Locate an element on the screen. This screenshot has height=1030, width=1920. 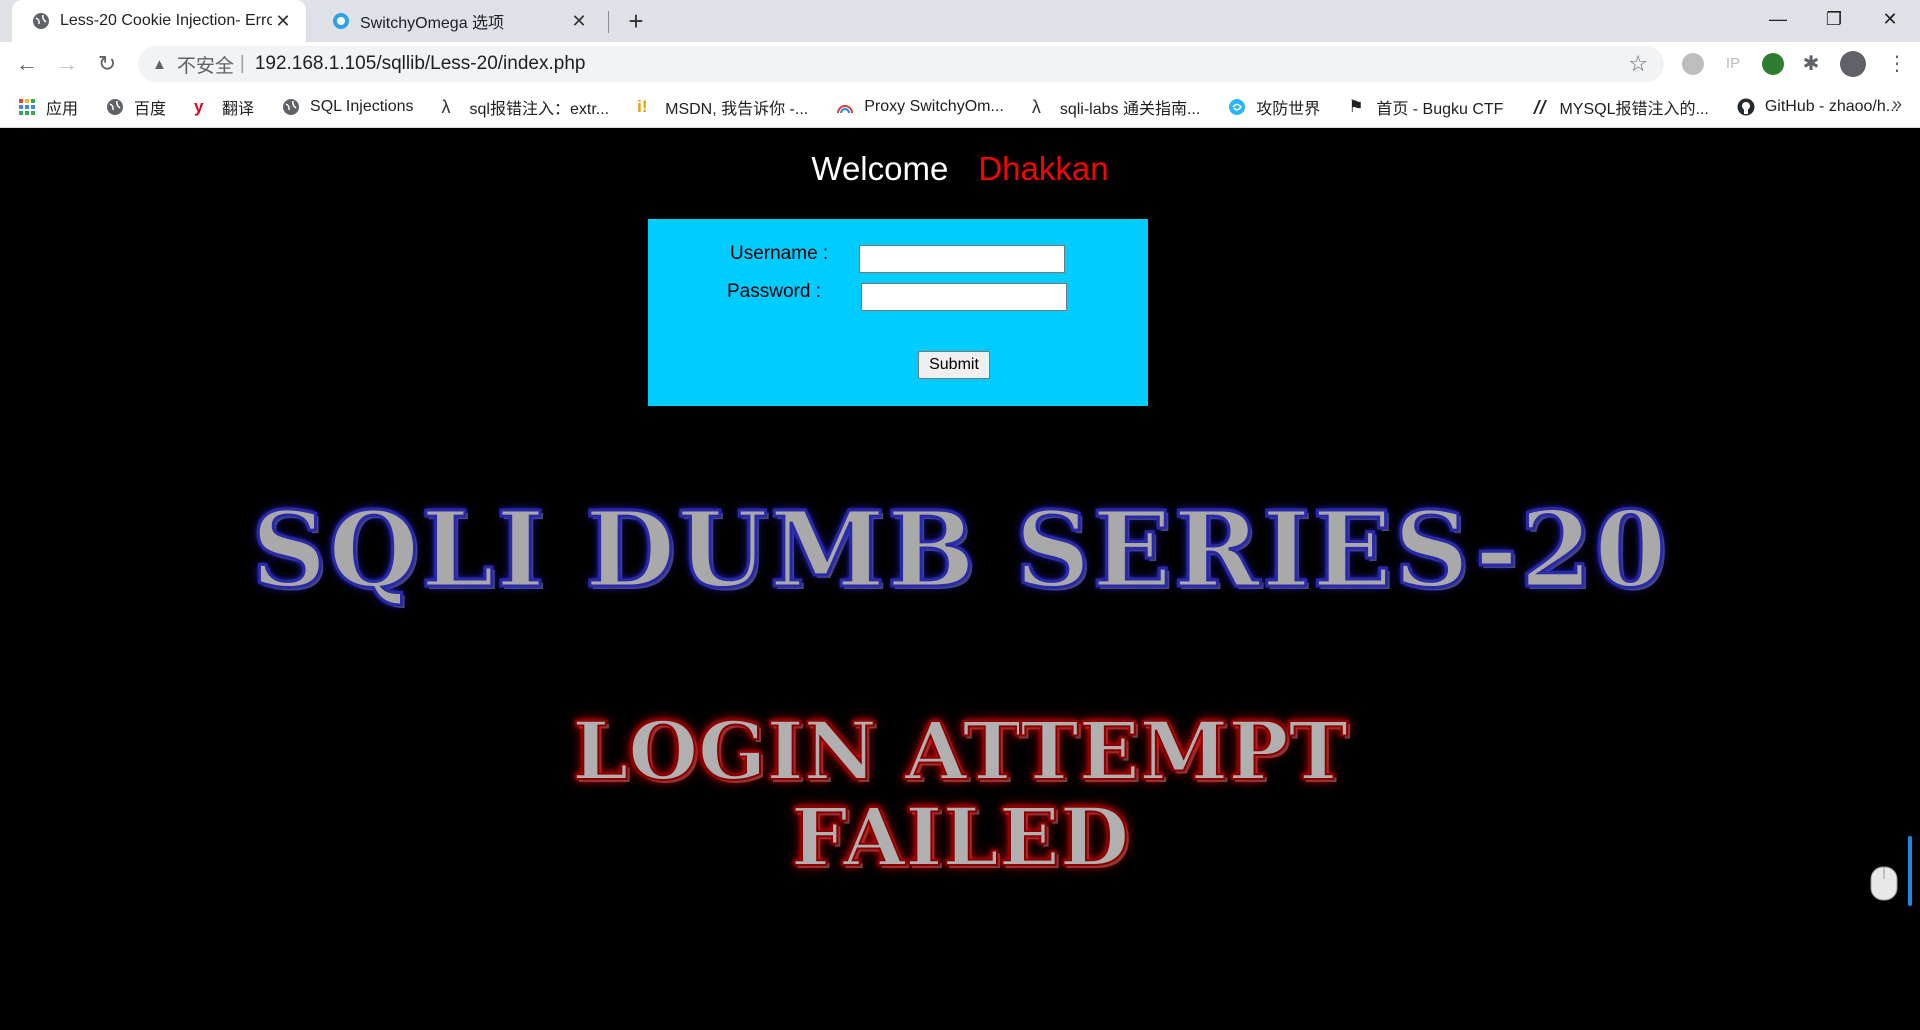
bookmark-apps: 应用 is located at coordinates (48, 107).